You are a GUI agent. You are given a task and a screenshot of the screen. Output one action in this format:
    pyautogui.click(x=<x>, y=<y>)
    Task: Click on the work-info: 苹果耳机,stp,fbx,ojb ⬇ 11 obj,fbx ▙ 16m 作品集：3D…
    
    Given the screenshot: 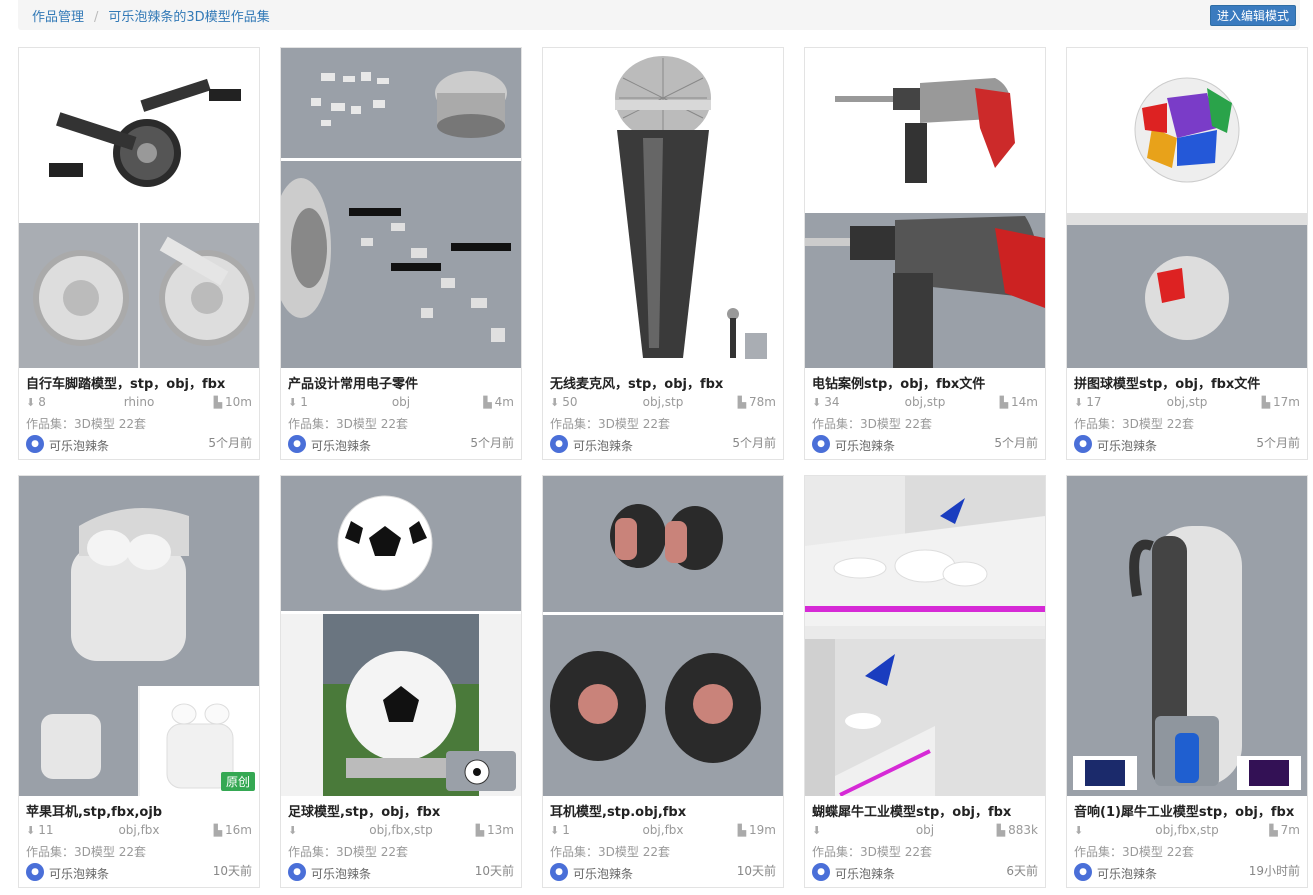 What is the action you would take?
    pyautogui.click(x=139, y=842)
    